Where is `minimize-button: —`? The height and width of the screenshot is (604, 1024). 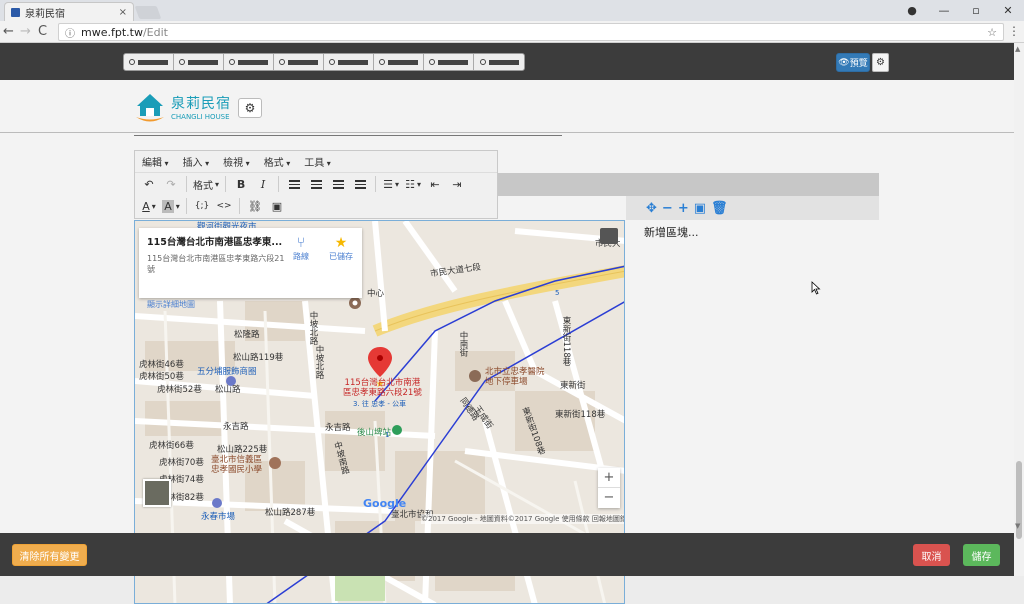
minimize-button: — is located at coordinates (944, 10).